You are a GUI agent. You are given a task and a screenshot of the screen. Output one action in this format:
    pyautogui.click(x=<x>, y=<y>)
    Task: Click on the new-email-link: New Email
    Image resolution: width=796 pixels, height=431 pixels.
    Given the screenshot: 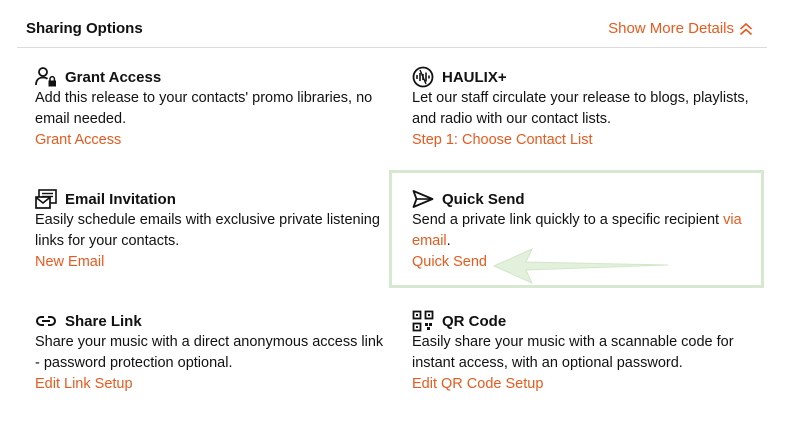 What is the action you would take?
    pyautogui.click(x=69, y=262)
    